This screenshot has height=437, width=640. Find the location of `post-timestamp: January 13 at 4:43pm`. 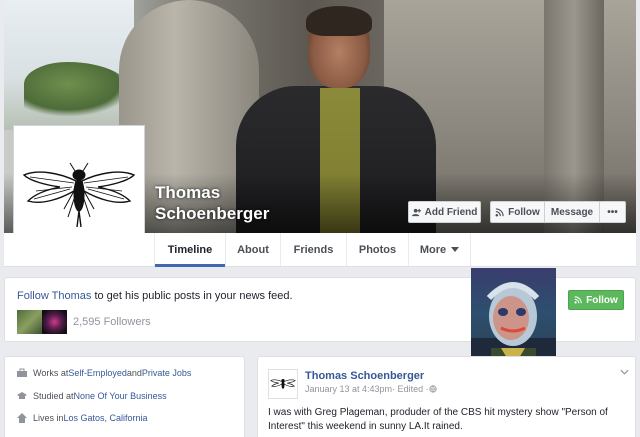

post-timestamp: January 13 at 4:43pm is located at coordinates (348, 389).